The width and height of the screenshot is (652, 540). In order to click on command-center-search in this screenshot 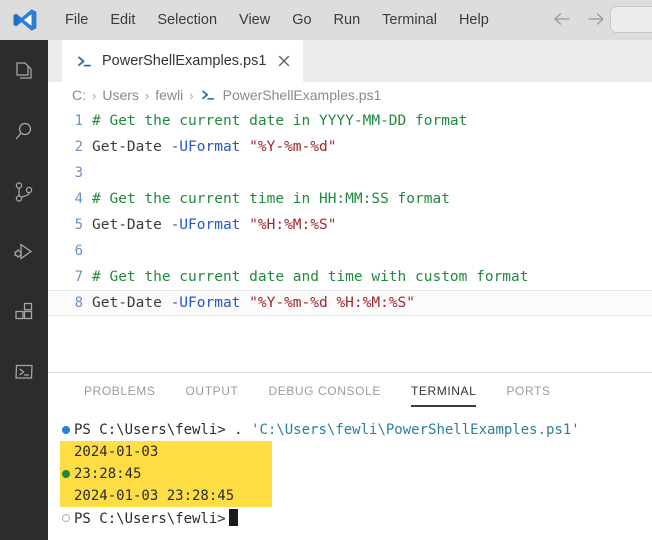, I will do `click(631, 19)`.